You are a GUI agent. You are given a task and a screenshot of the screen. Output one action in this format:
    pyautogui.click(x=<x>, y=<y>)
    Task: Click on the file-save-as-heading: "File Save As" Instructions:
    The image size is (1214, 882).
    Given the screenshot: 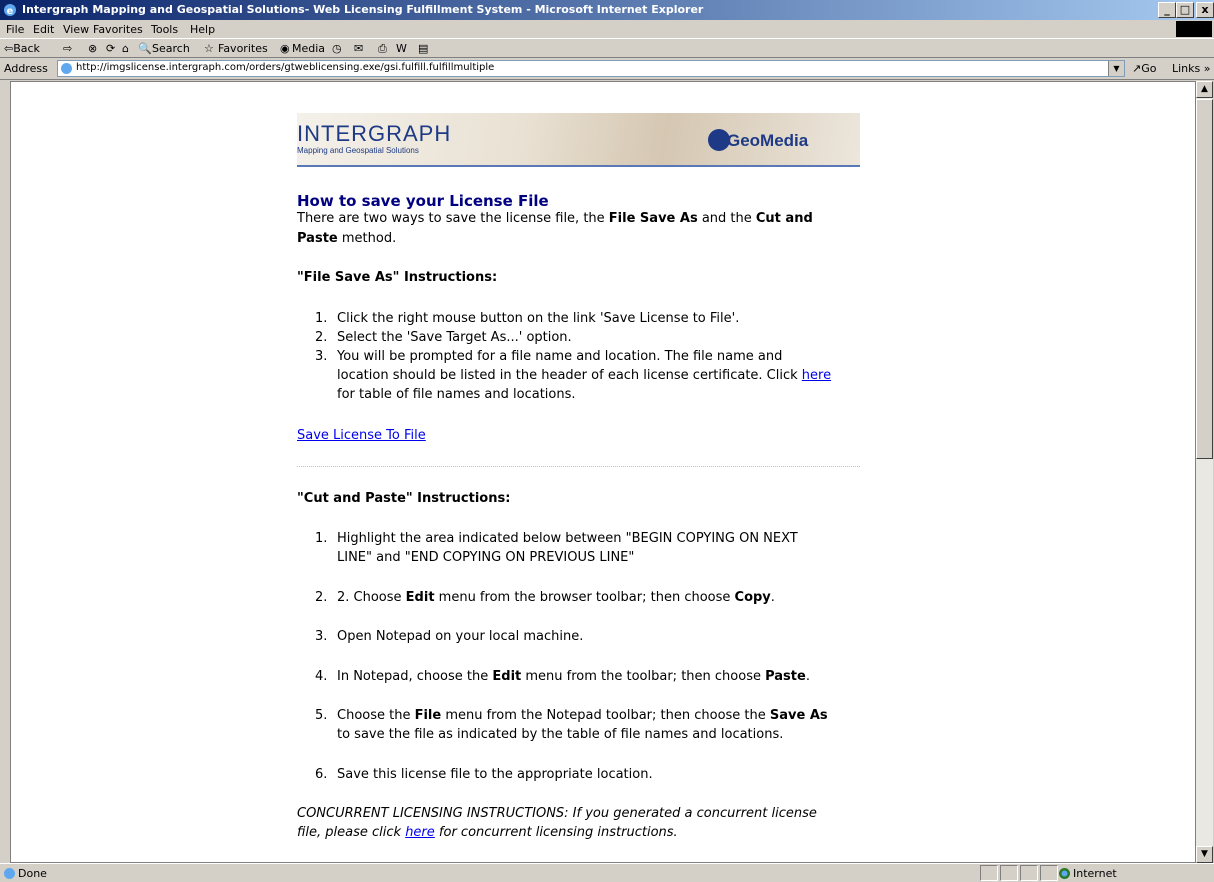 What is the action you would take?
    pyautogui.click(x=397, y=277)
    